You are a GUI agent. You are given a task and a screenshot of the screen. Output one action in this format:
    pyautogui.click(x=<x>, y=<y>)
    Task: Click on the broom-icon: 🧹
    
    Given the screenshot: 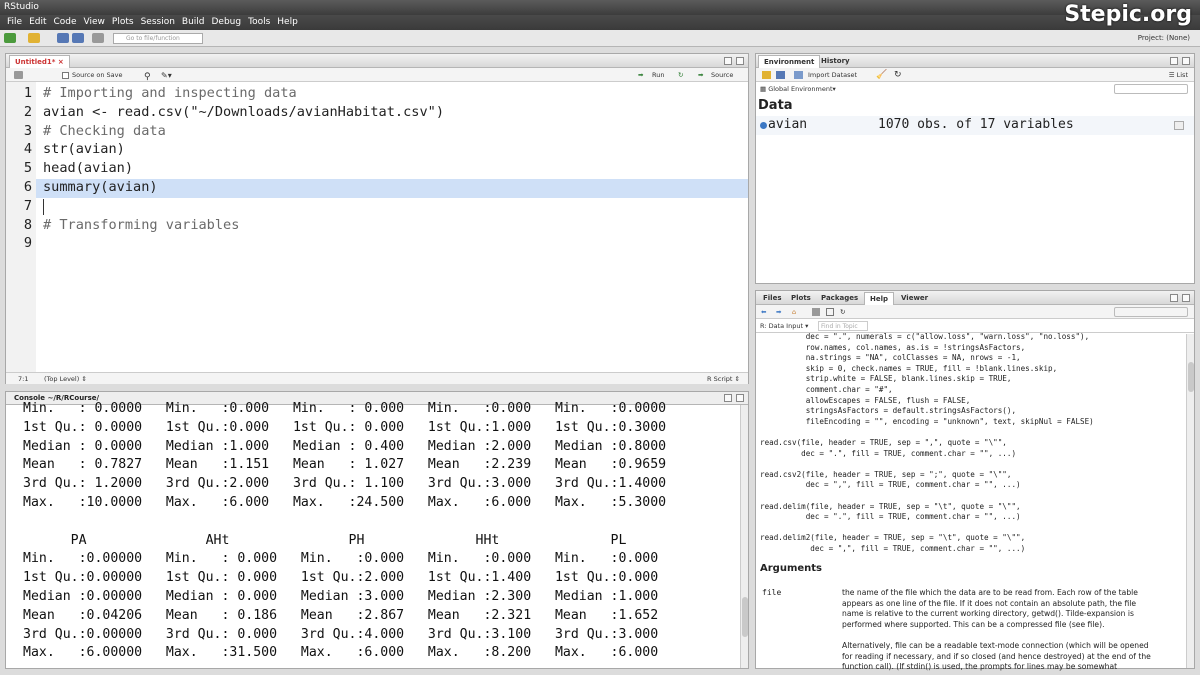 What is the action you would take?
    pyautogui.click(x=881, y=75)
    